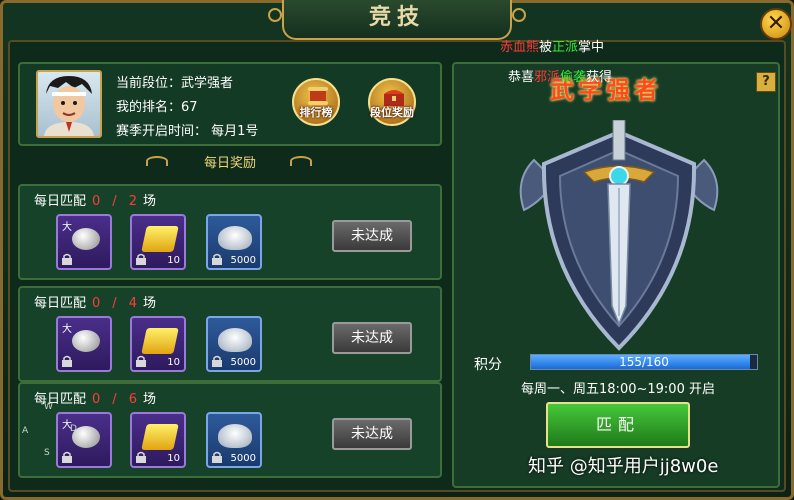  I want to click on leaderboard-label: 排行榜, so click(316, 112).